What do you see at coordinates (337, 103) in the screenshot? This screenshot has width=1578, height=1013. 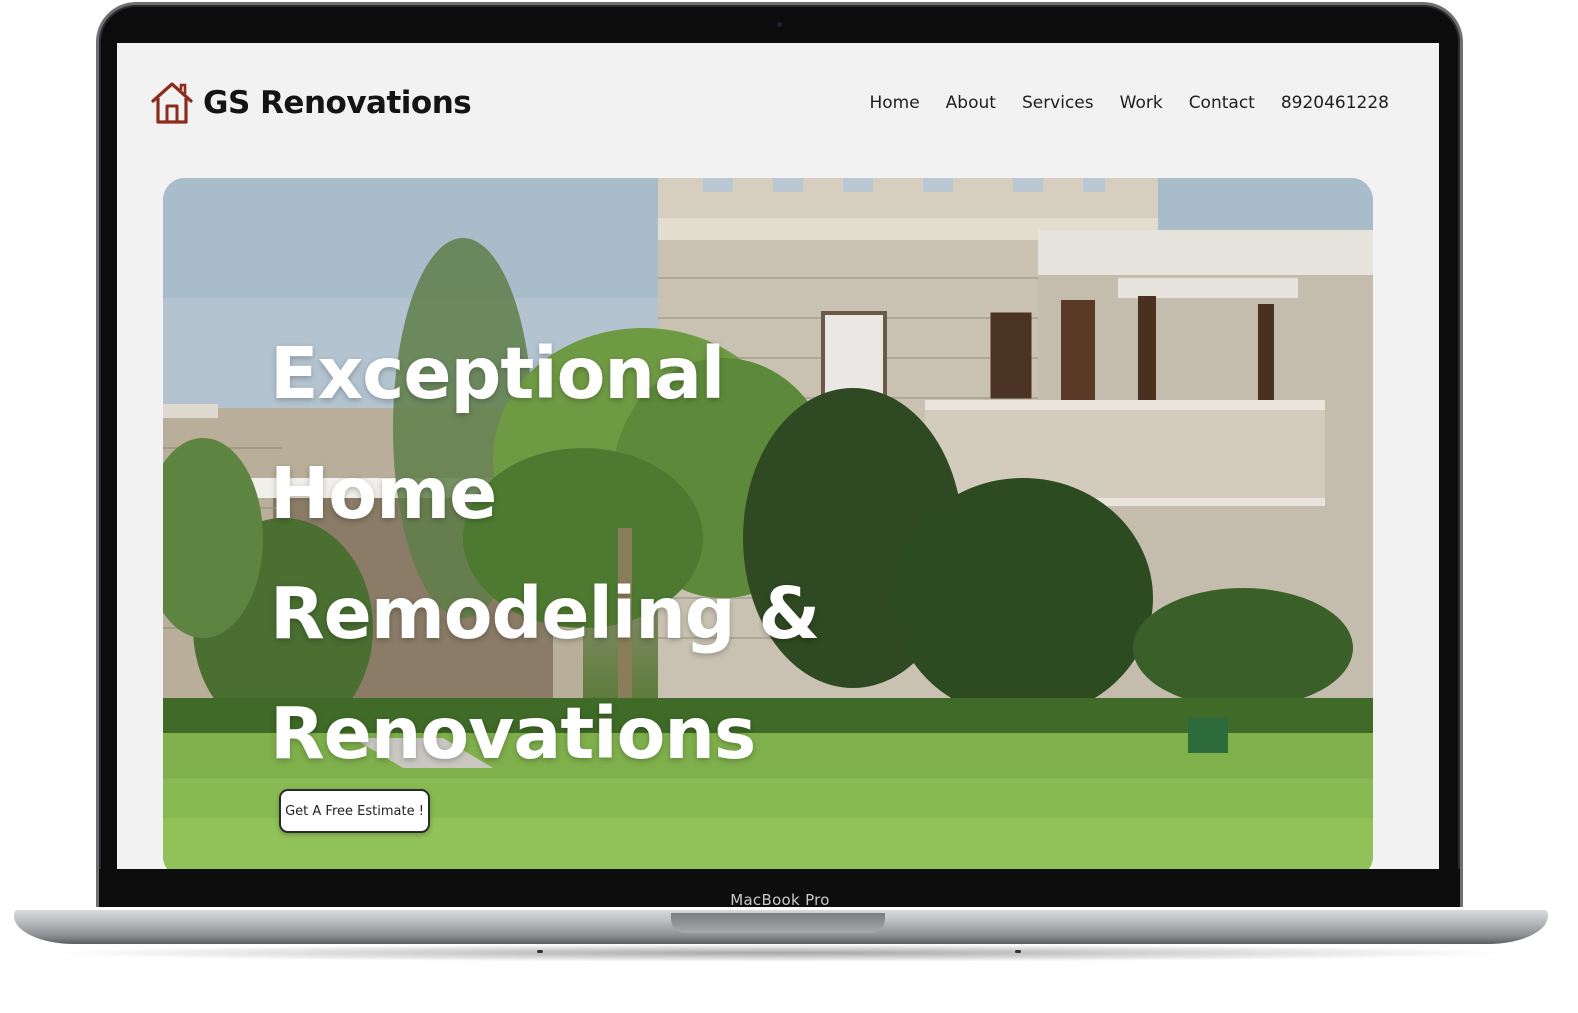 I see `brand-name: GS Renovations` at bounding box center [337, 103].